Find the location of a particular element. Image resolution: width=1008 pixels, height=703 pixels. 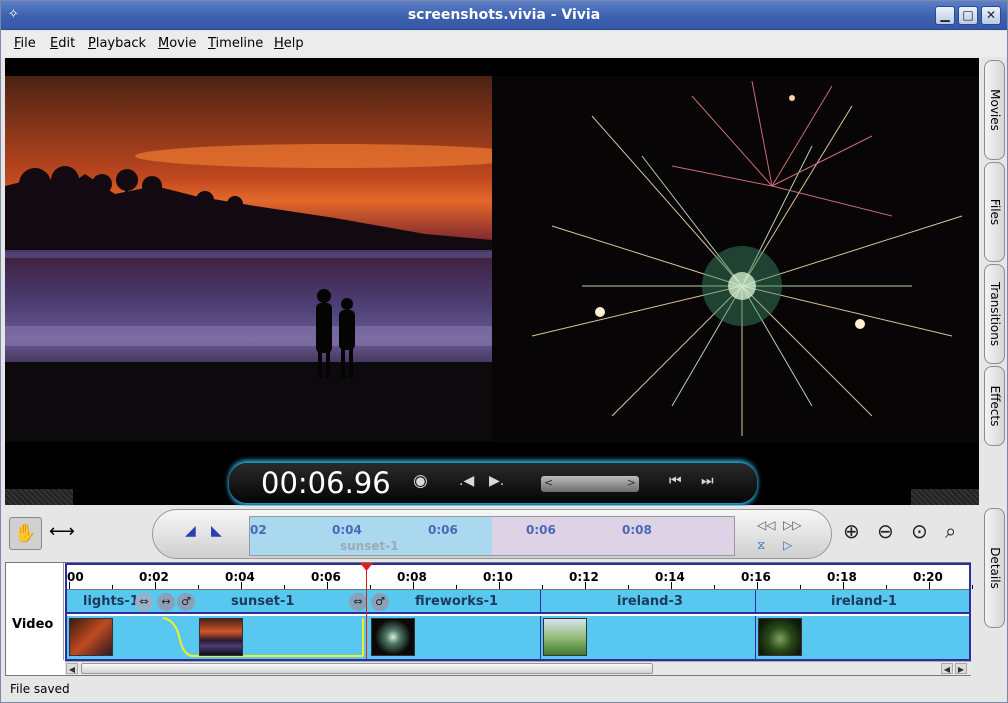

skip-start-icon: ⏮ is located at coordinates (675, 481).